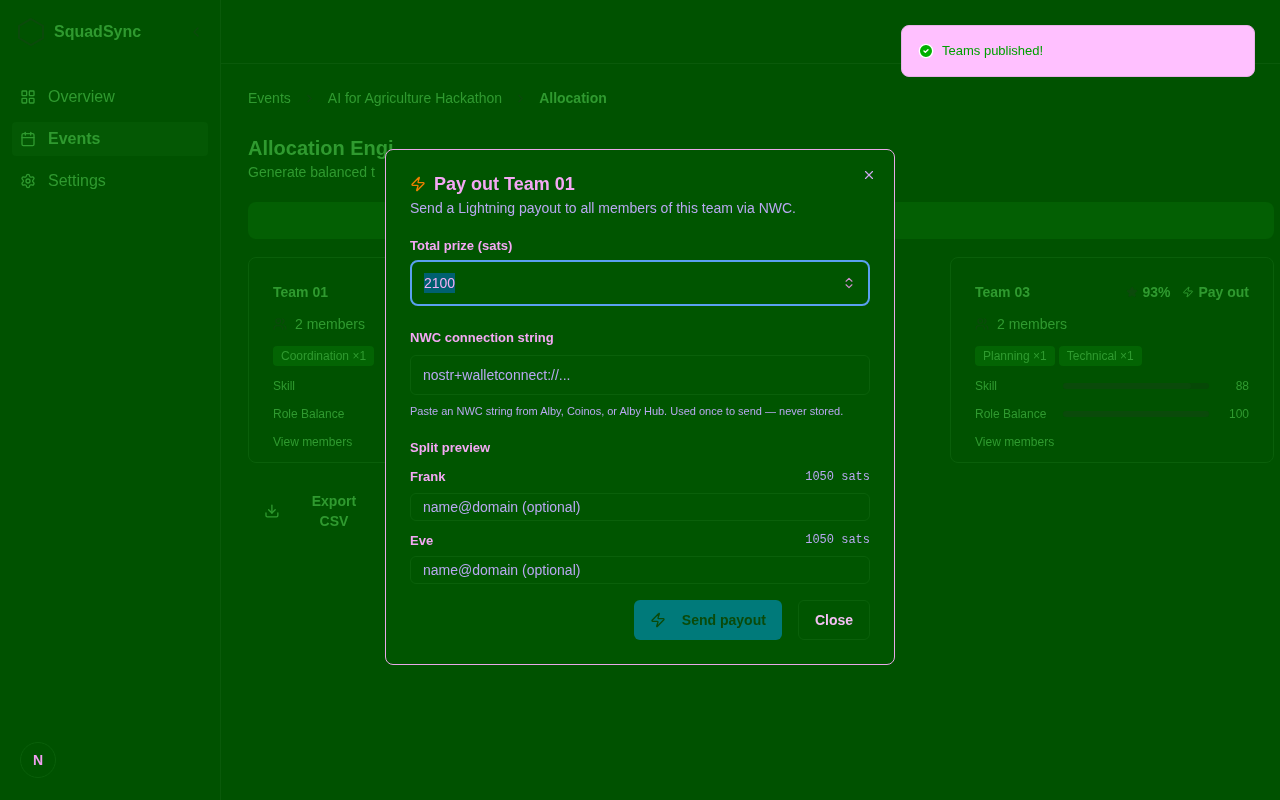 This screenshot has height=800, width=1280. I want to click on field-label: Total prize (sats), so click(462, 246).